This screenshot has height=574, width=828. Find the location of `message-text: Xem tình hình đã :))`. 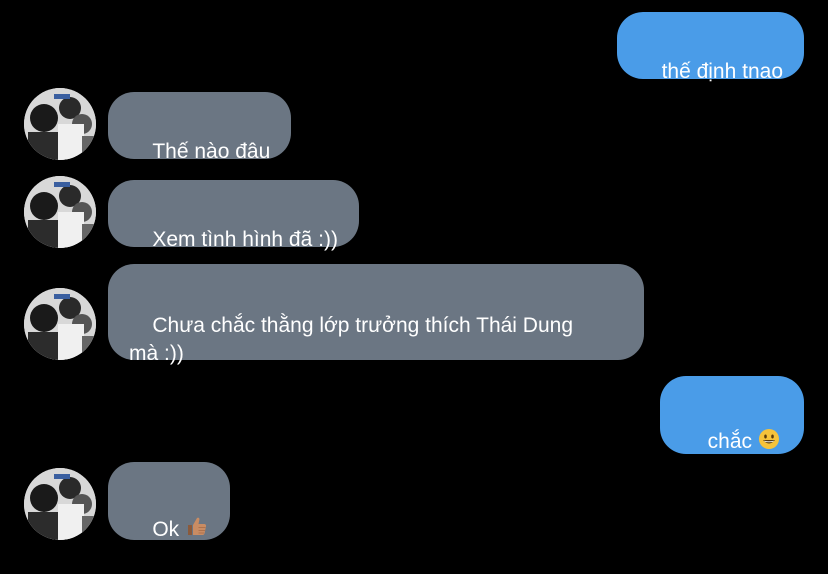

message-text: Xem tình hình đã :)) is located at coordinates (245, 239).